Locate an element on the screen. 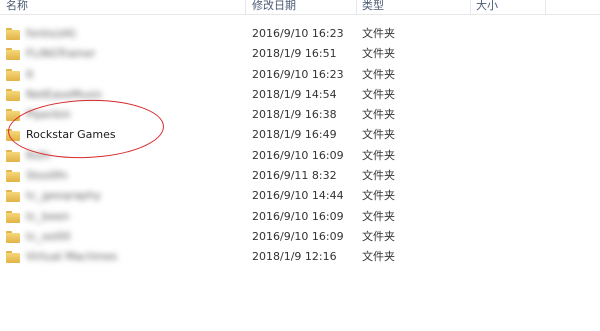  column-header-name: 名称 is located at coordinates (17, 7).